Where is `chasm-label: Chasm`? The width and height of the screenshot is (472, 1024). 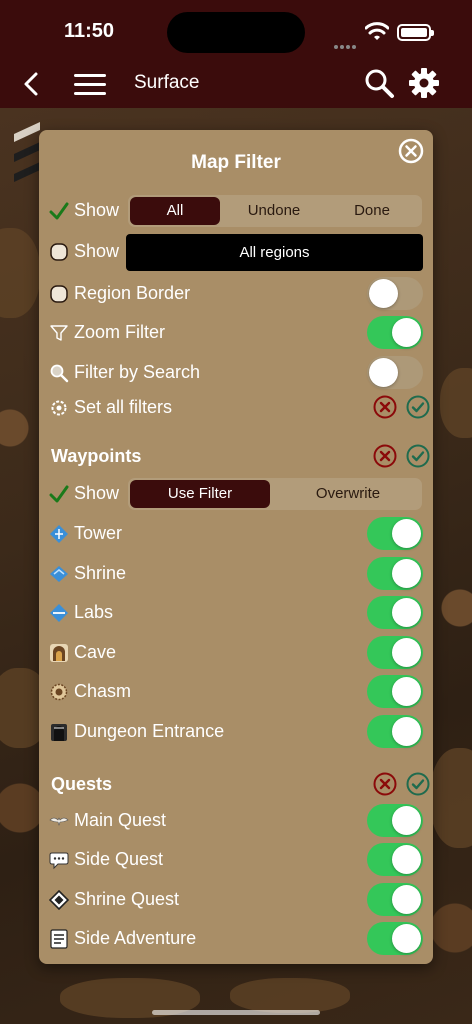
chasm-label: Chasm is located at coordinates (103, 691).